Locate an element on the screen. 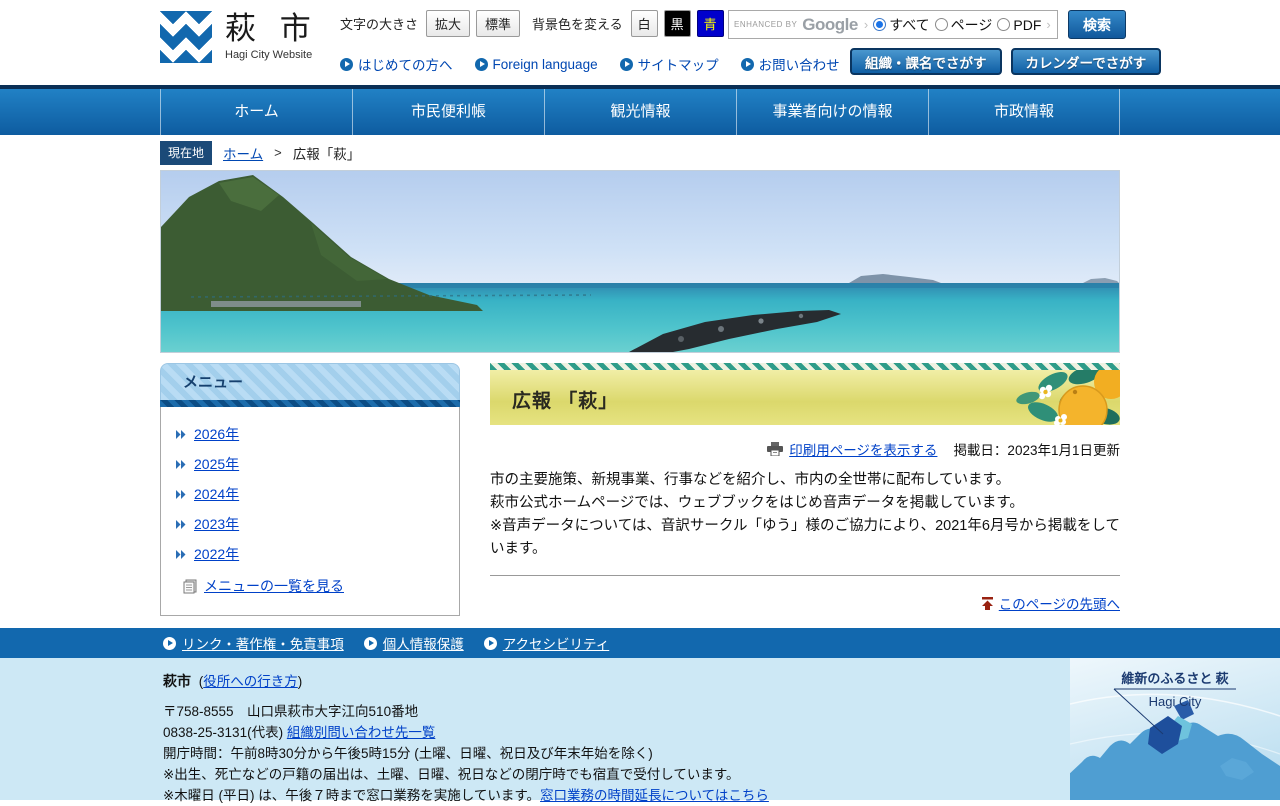  text-size-enlarge-button: 拡大 is located at coordinates (448, 23).